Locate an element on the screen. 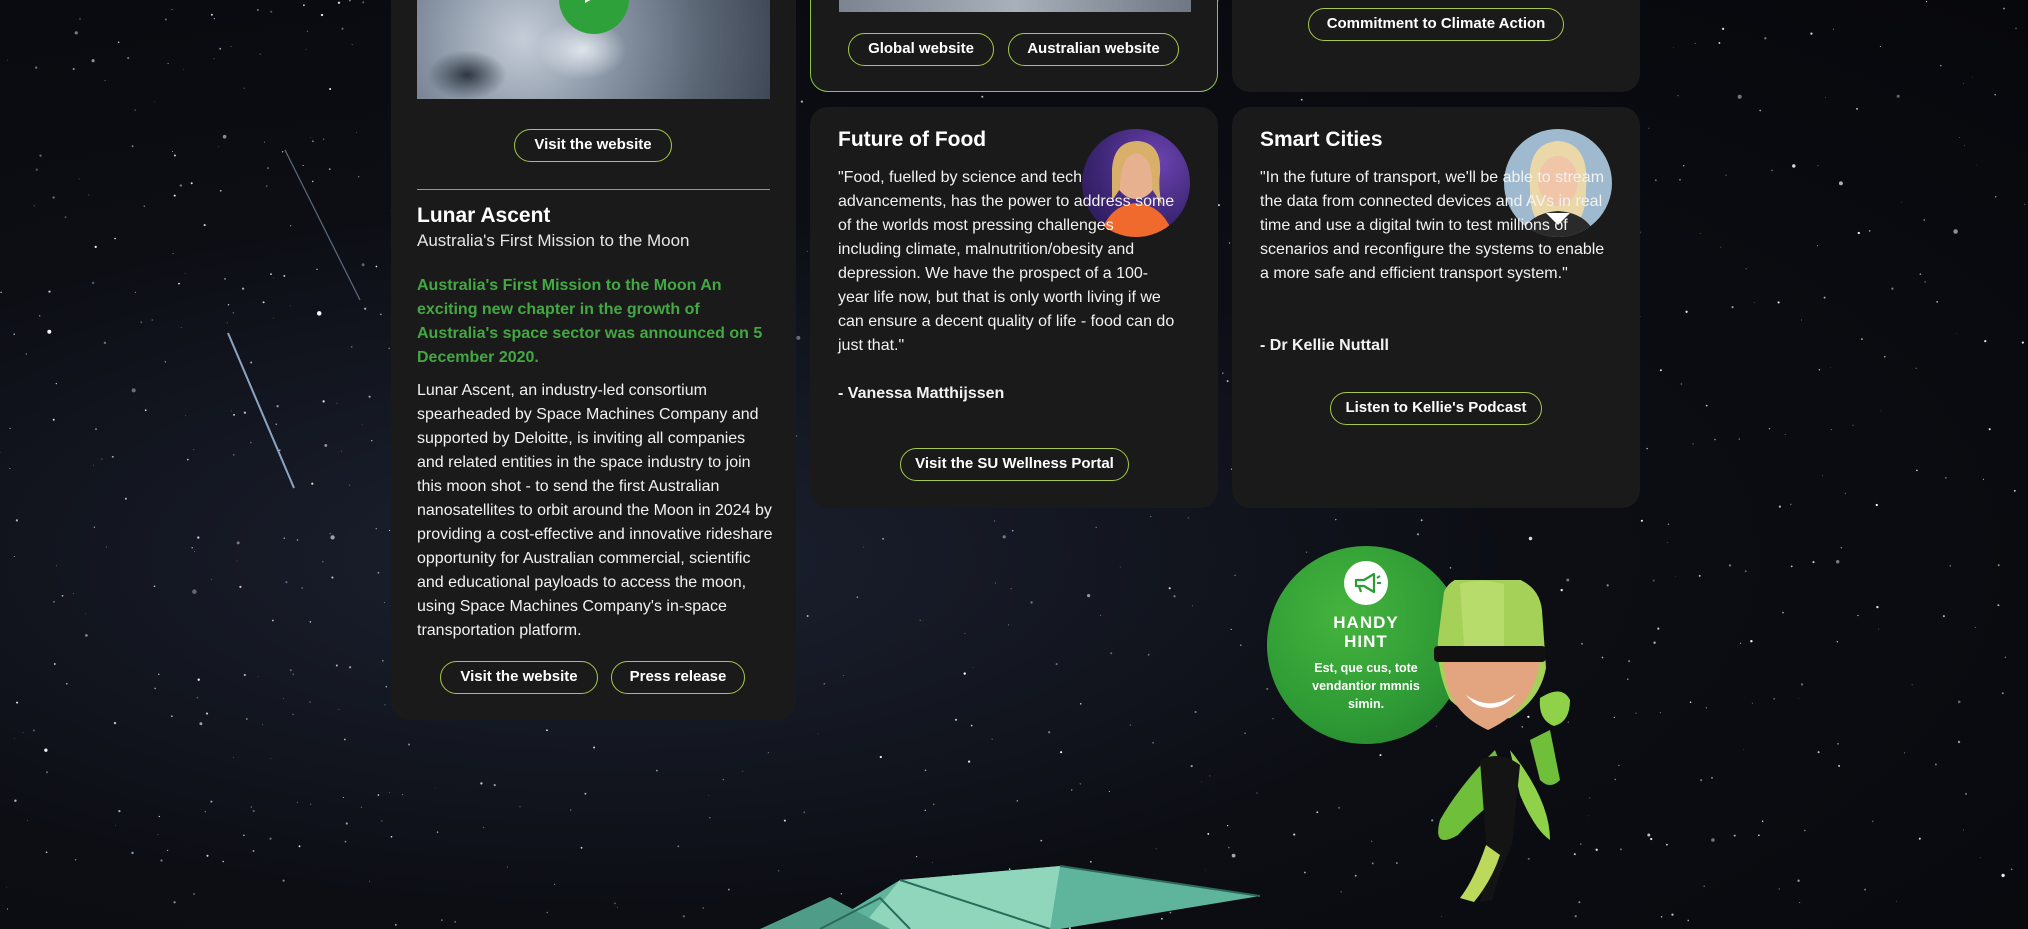  su-wellness-portal-button: Visit the SU Wellness Portal is located at coordinates (1014, 464).